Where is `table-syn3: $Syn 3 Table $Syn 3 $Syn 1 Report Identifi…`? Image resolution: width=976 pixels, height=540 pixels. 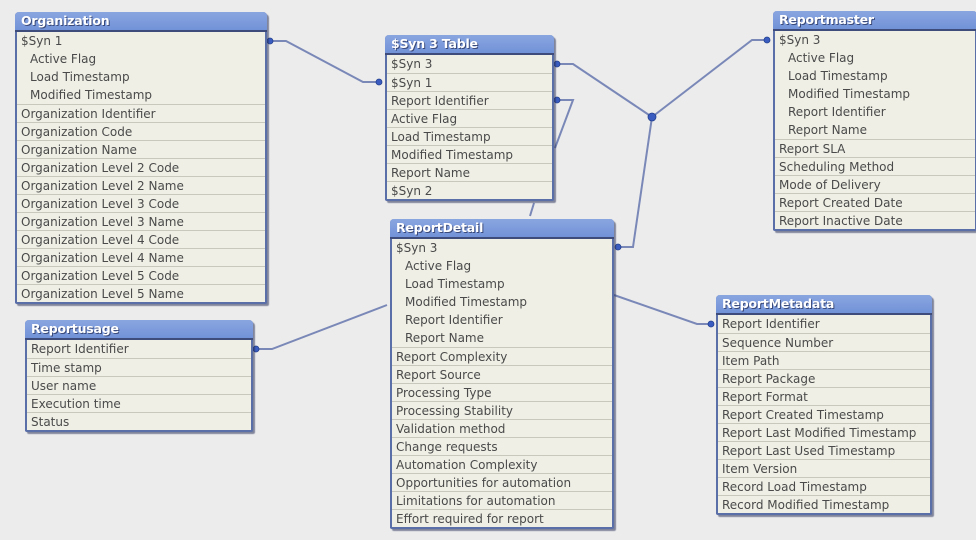 table-syn3: $Syn 3 Table $Syn 3 $Syn 1 Report Identifi… is located at coordinates (469, 118).